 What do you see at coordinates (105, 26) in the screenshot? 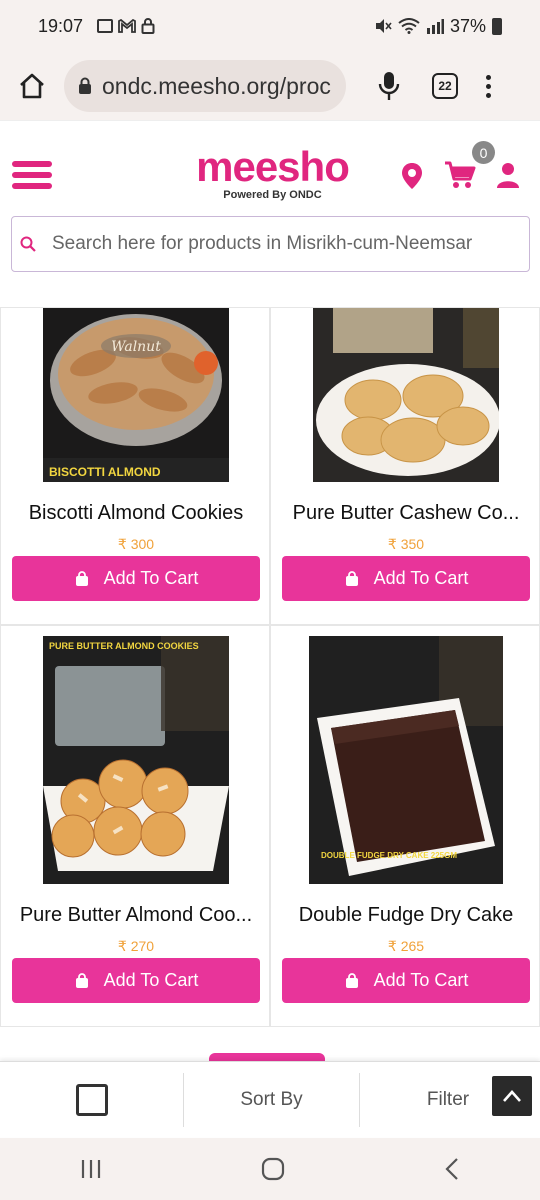
I see `image-icon` at bounding box center [105, 26].